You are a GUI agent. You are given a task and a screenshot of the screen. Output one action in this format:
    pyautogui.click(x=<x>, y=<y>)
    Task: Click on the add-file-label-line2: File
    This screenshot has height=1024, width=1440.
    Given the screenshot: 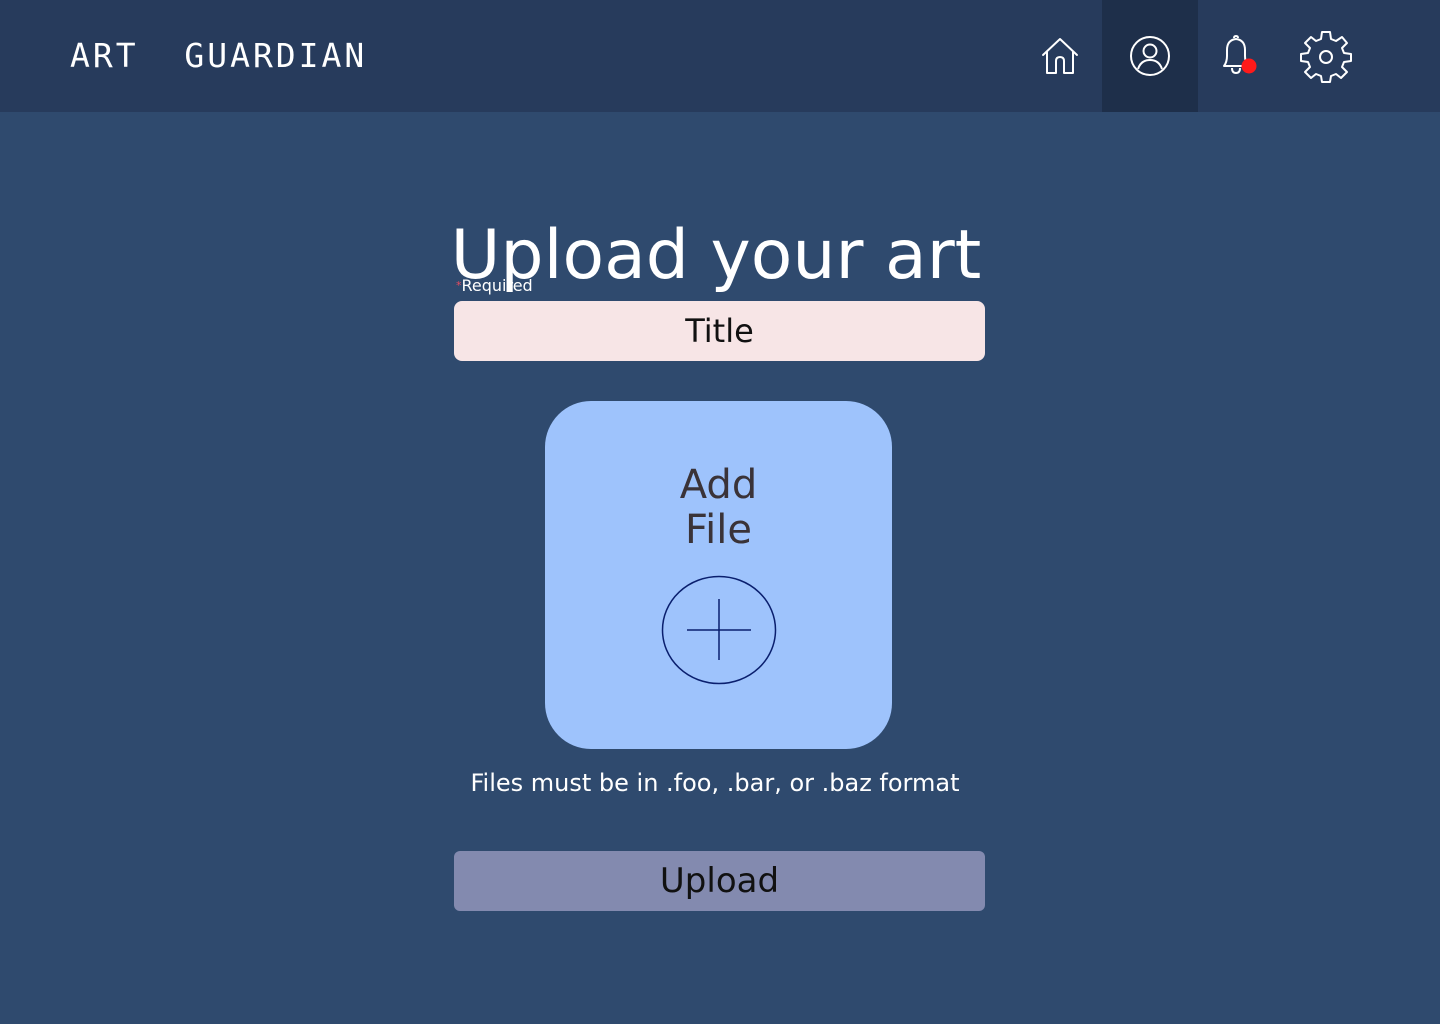 What is the action you would take?
    pyautogui.click(x=718, y=530)
    